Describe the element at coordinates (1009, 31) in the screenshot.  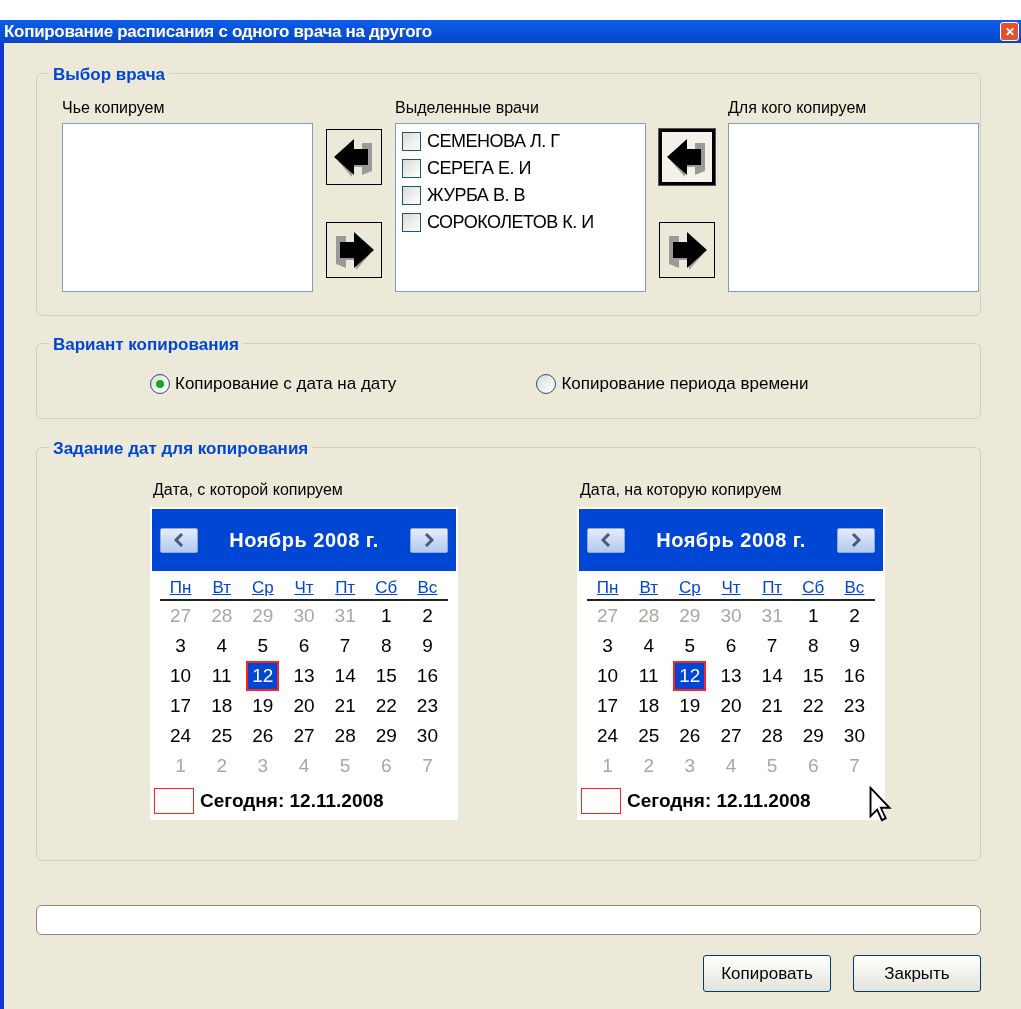
I see `close-button: ✕` at that location.